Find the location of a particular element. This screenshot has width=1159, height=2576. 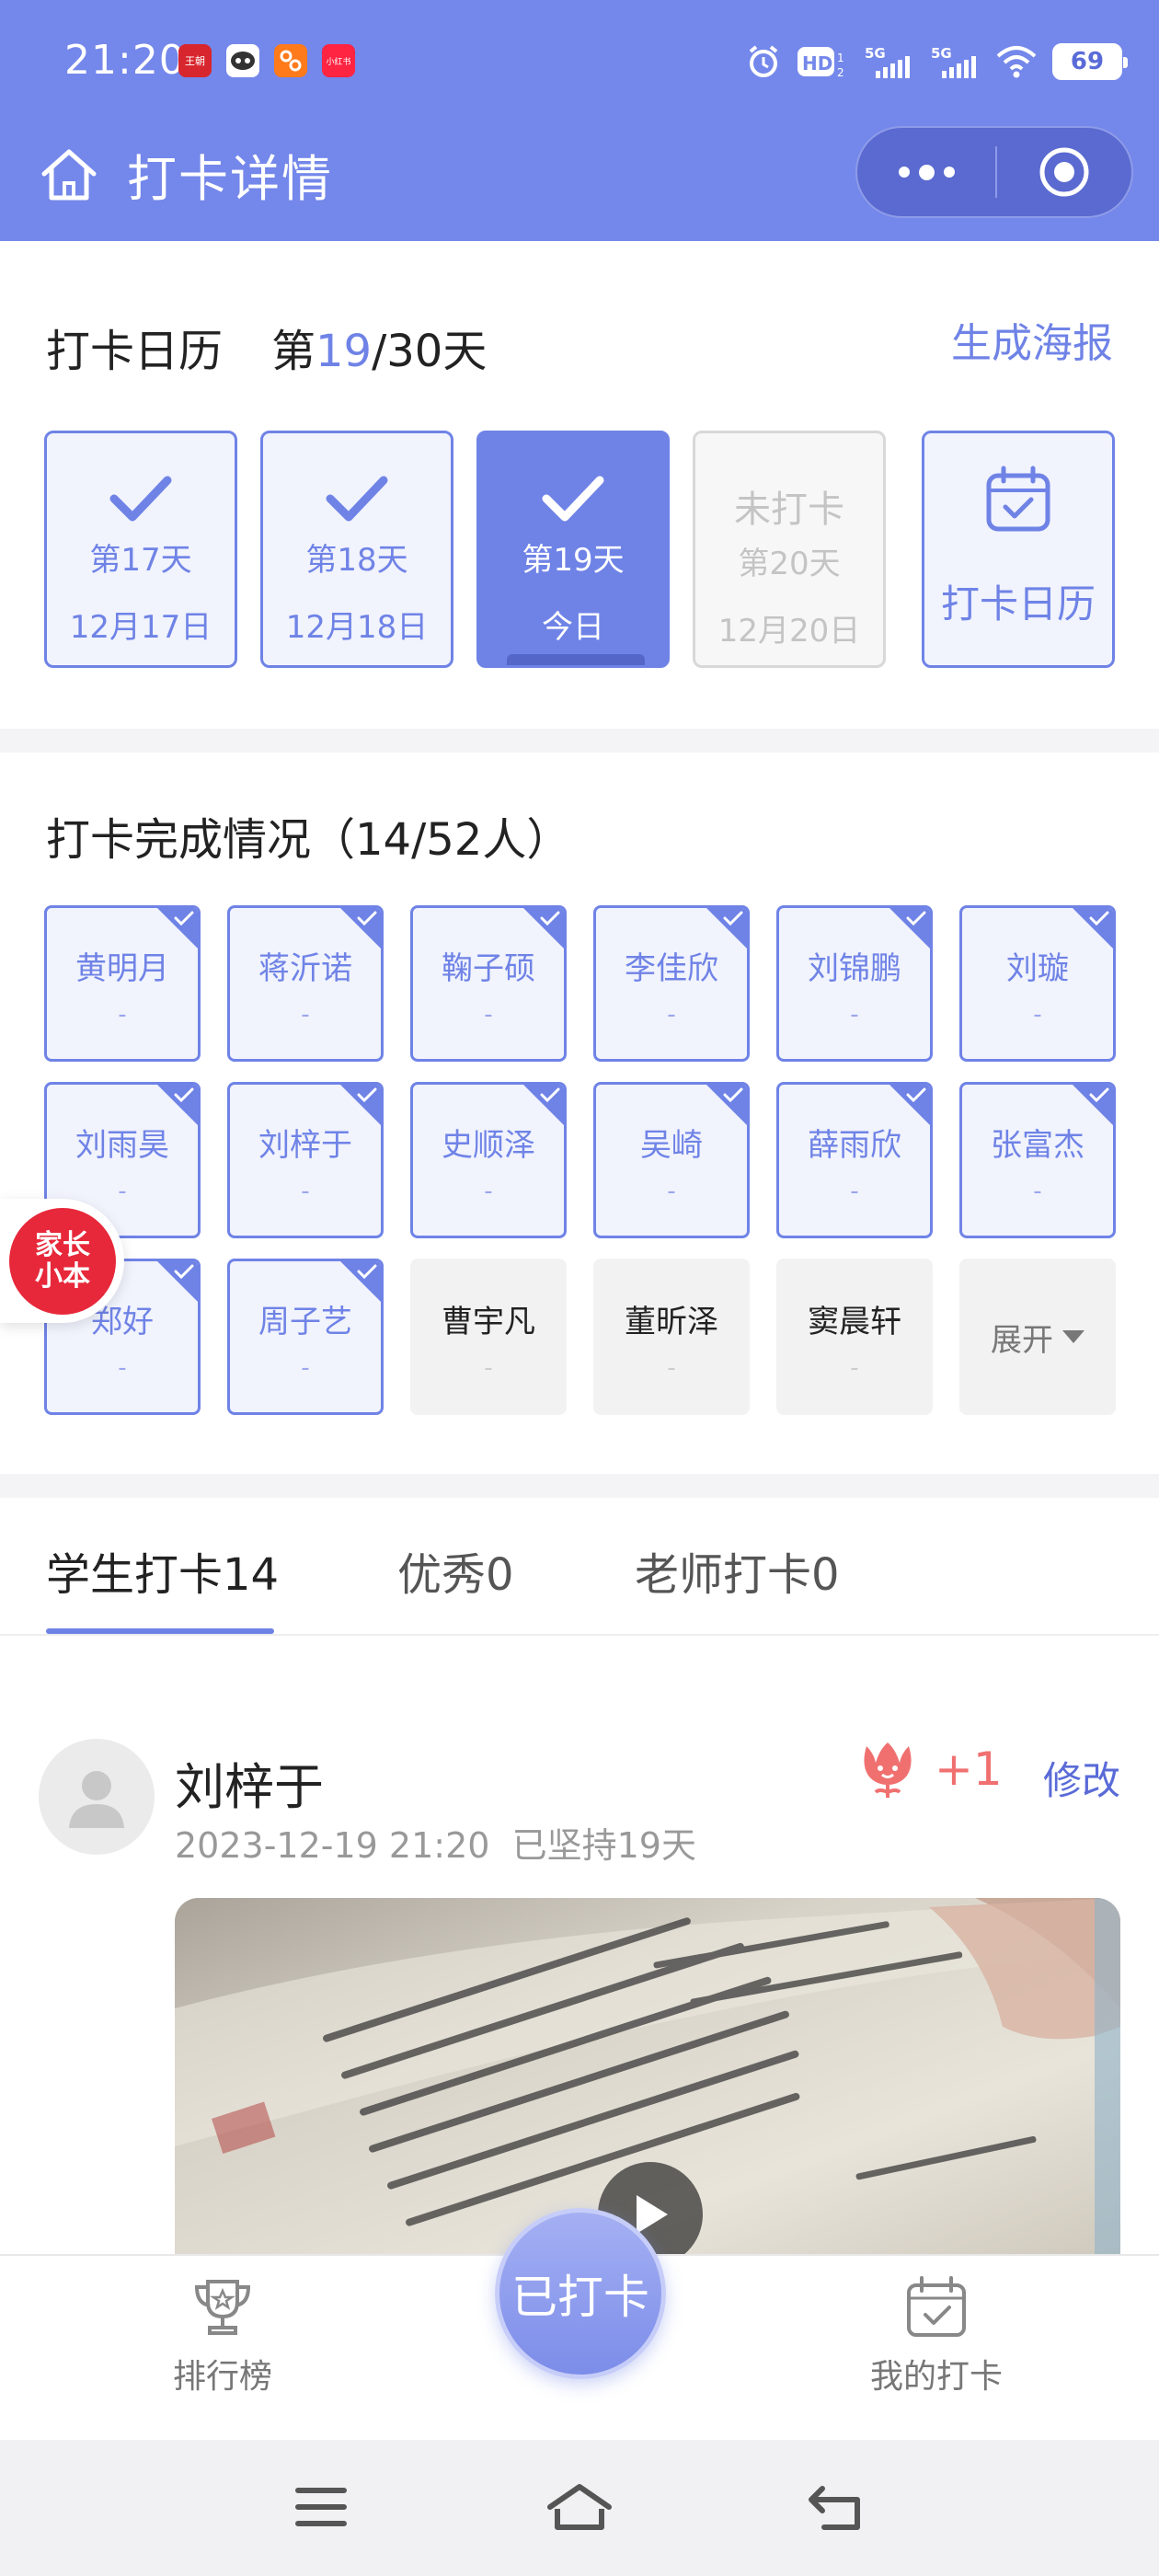

target-close-icon is located at coordinates (1064, 172).